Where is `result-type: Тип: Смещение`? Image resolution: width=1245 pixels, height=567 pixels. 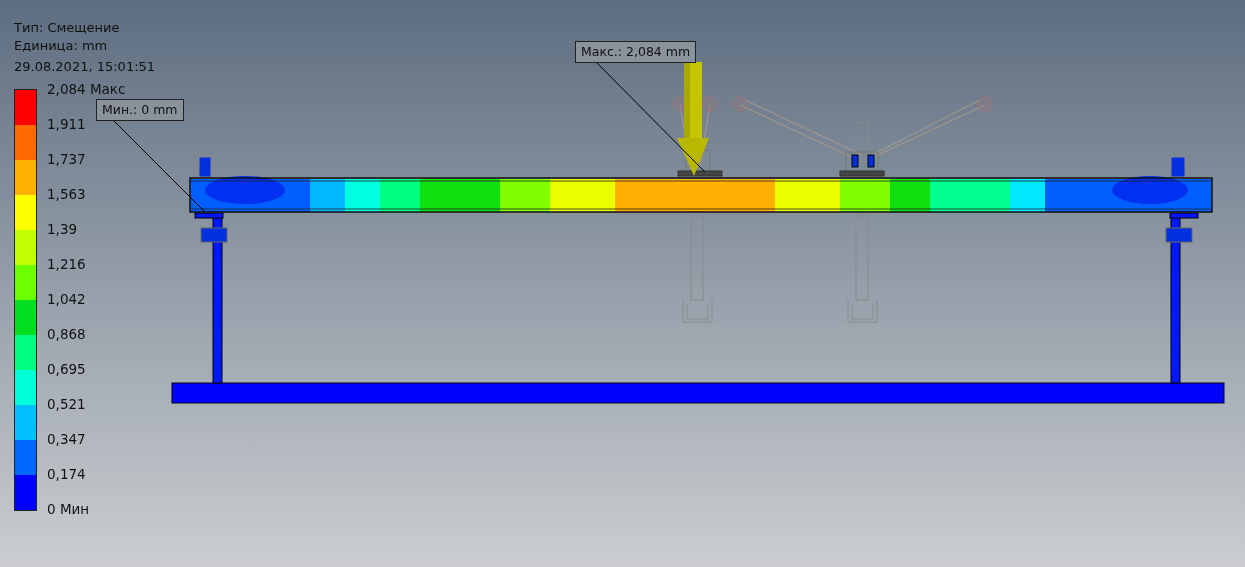
result-type: Тип: Смещение is located at coordinates (67, 28).